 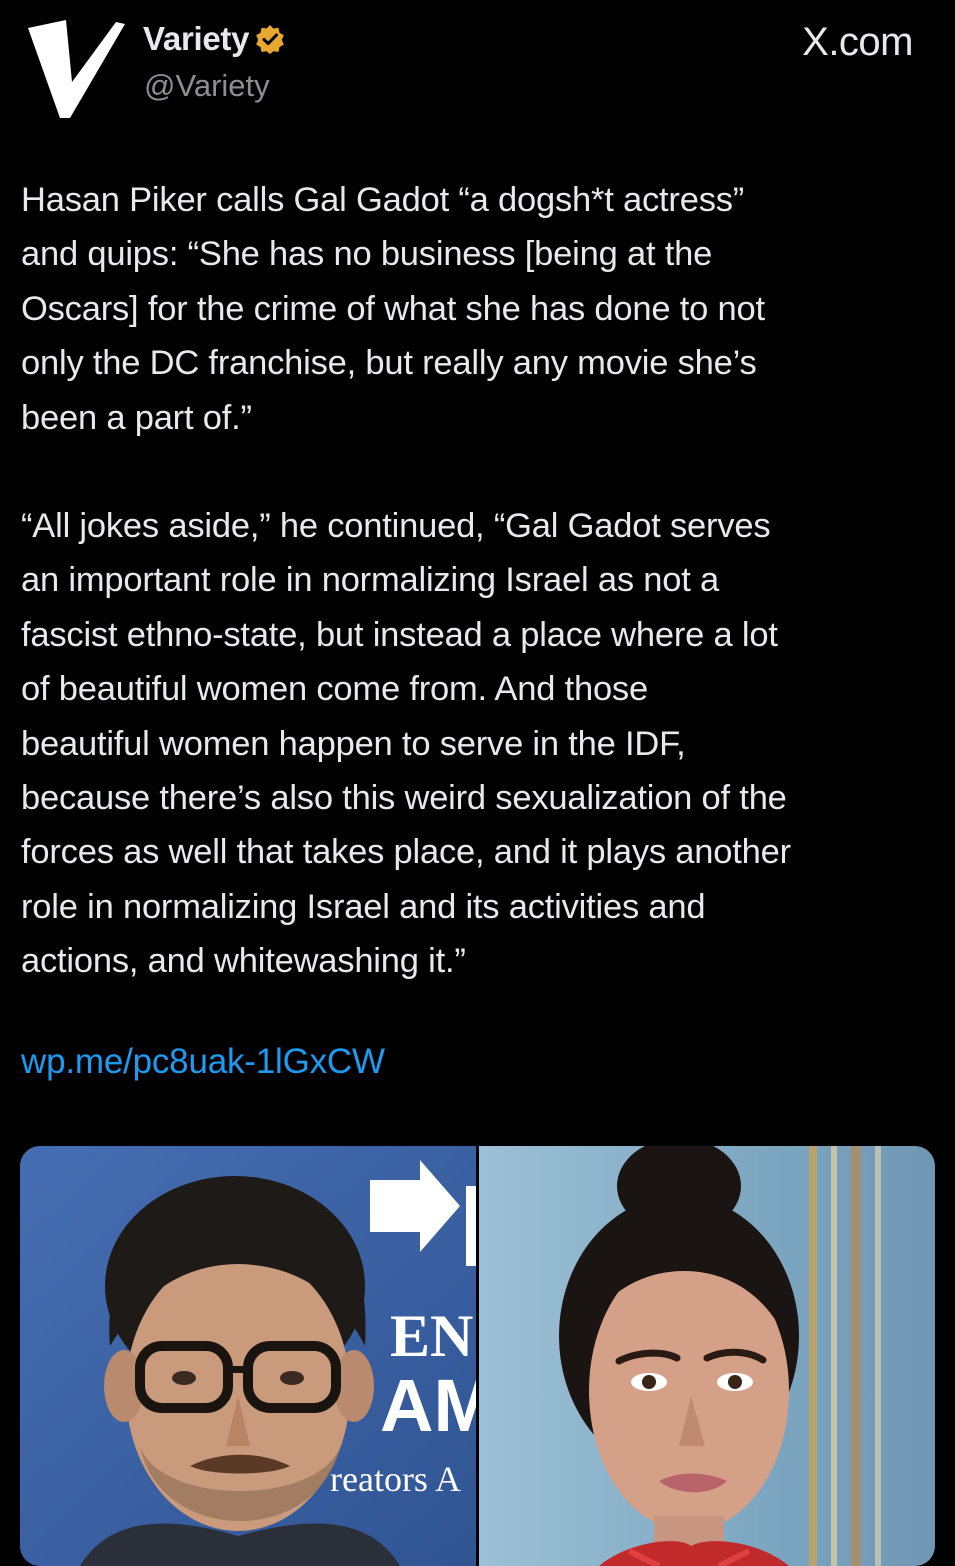 What do you see at coordinates (203, 1062) in the screenshot?
I see `article-link: wp.me/pc8uak-1lGxCW` at bounding box center [203, 1062].